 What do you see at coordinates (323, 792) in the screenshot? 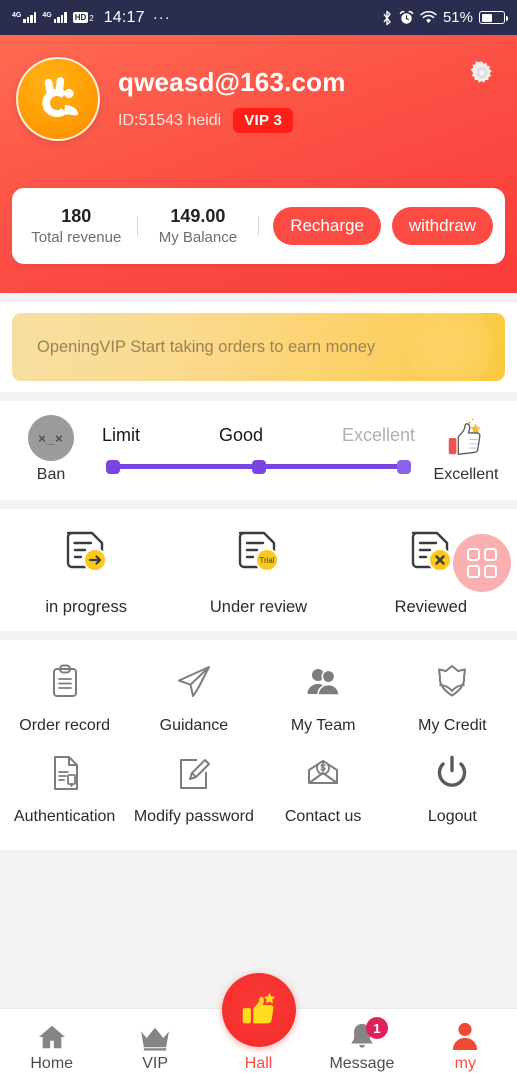
I see `menu-item-contact-us: Contact us` at bounding box center [323, 792].